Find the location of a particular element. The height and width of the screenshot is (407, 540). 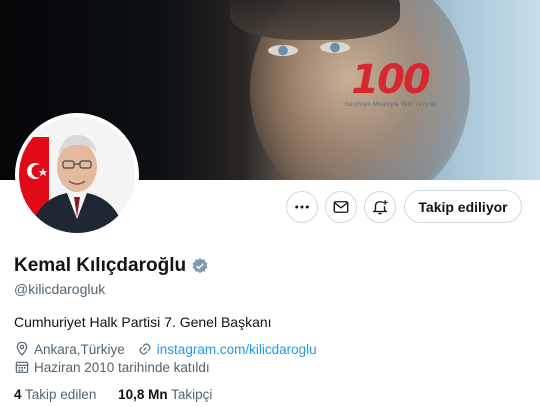

profile-joined: Haziran 2010 tarihinde katıldı is located at coordinates (122, 367).